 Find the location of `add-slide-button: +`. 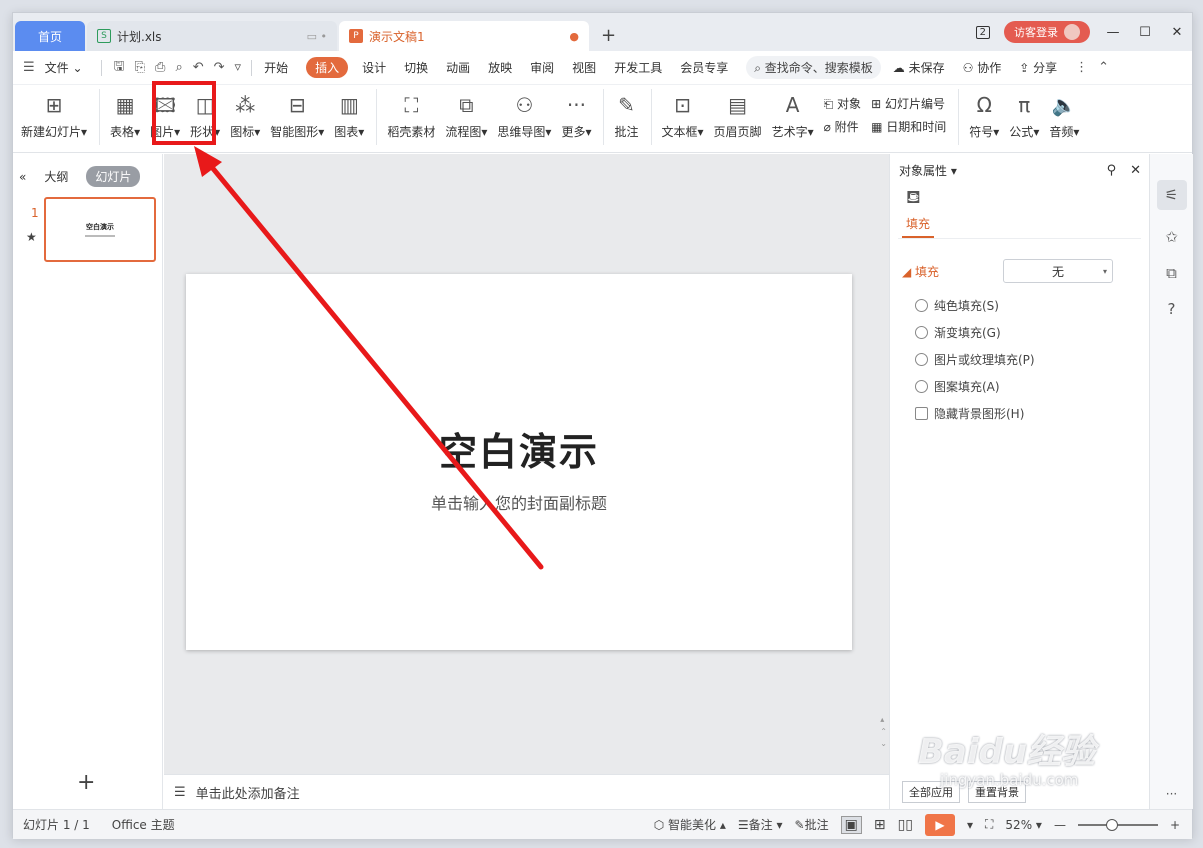

add-slide-button: + is located at coordinates (86, 782).